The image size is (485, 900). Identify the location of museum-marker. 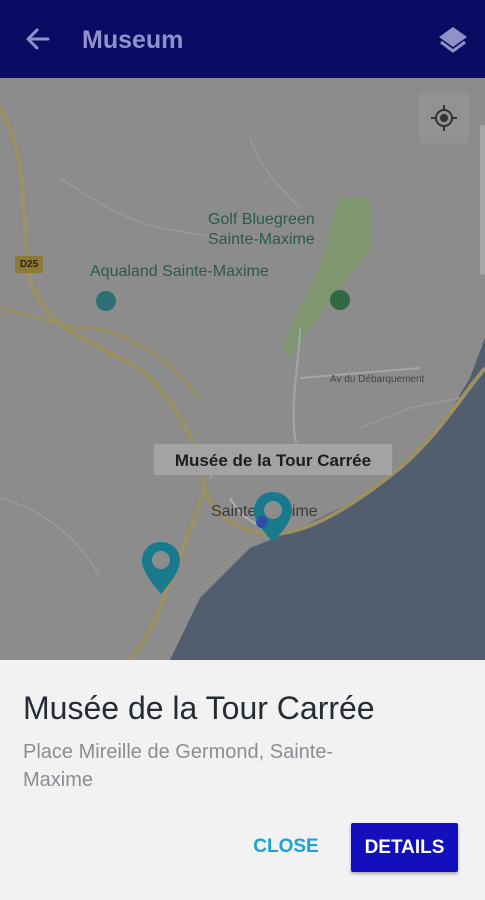
(161, 568).